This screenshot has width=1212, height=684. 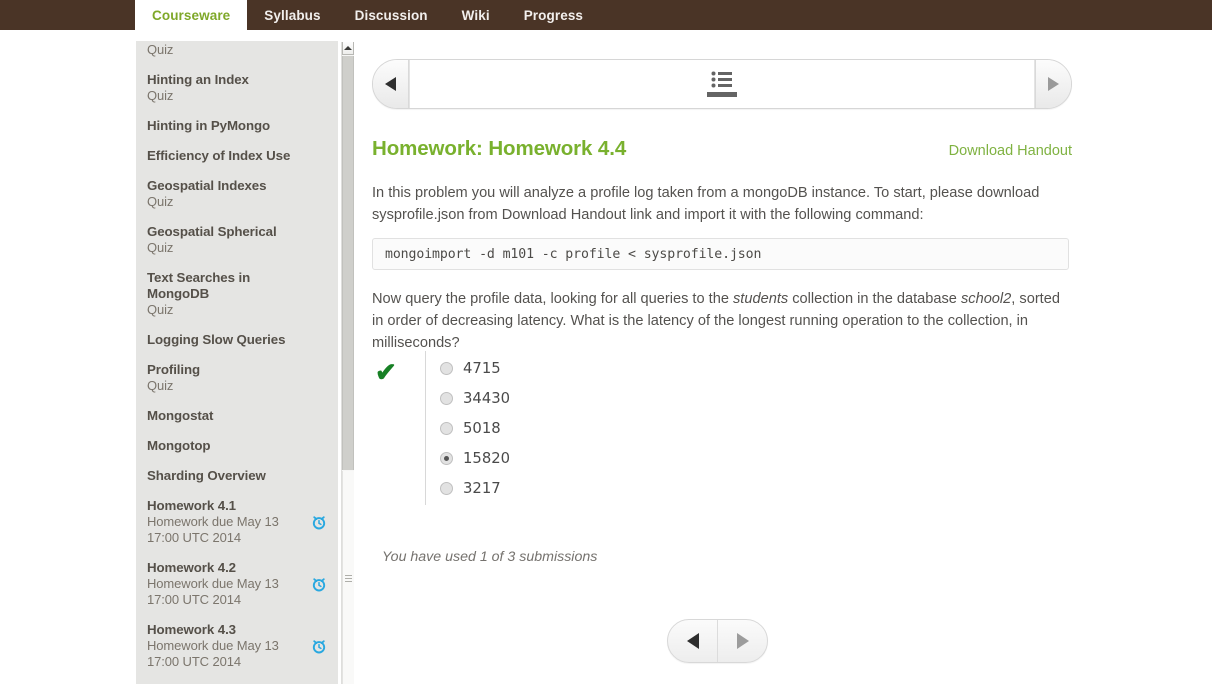 I want to click on checkmark-icon: ✔, so click(x=386, y=372).